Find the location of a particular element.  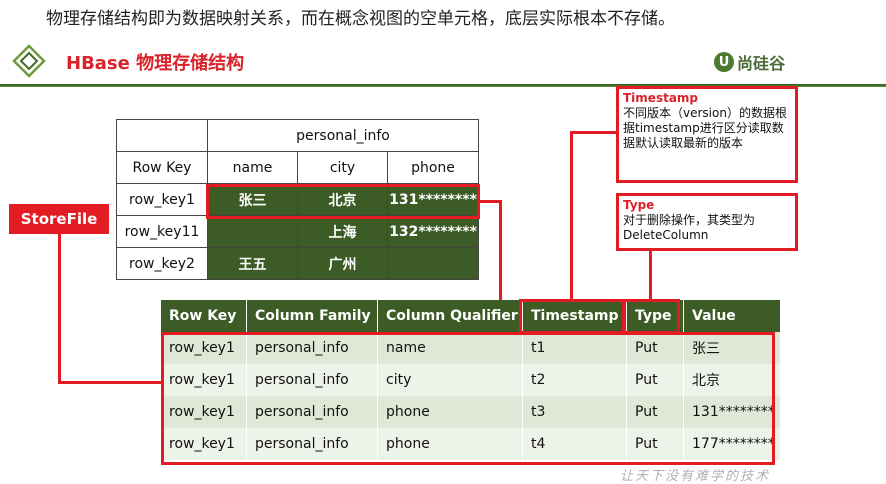

type-note-title: Type is located at coordinates (639, 205).